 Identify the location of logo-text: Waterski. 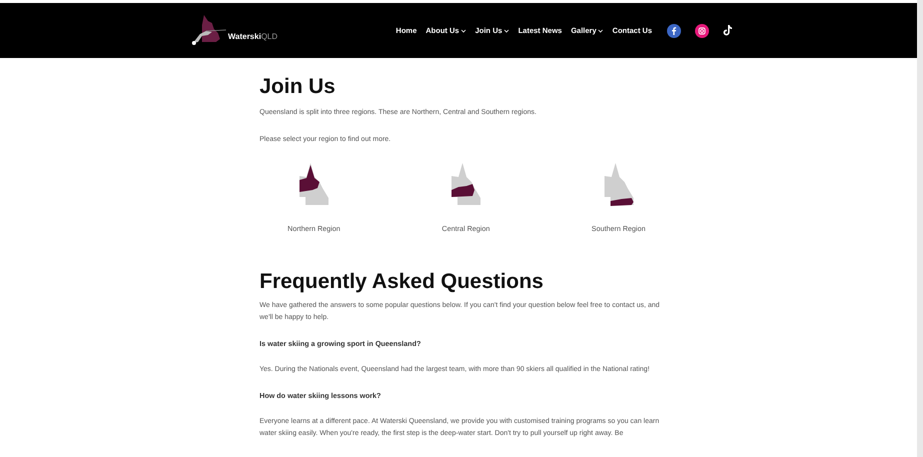
(245, 36).